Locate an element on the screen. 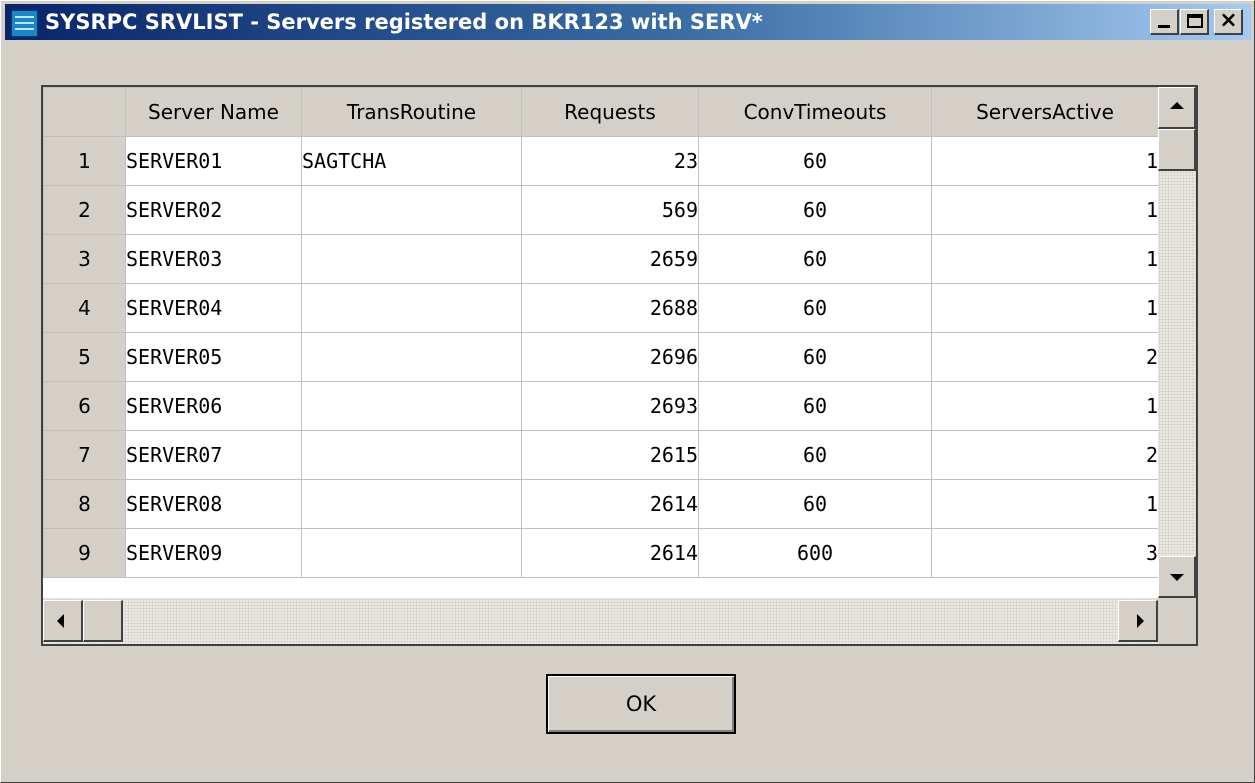 The height and width of the screenshot is (783, 1255). server-name-cell: SERVER01 is located at coordinates (213, 161).